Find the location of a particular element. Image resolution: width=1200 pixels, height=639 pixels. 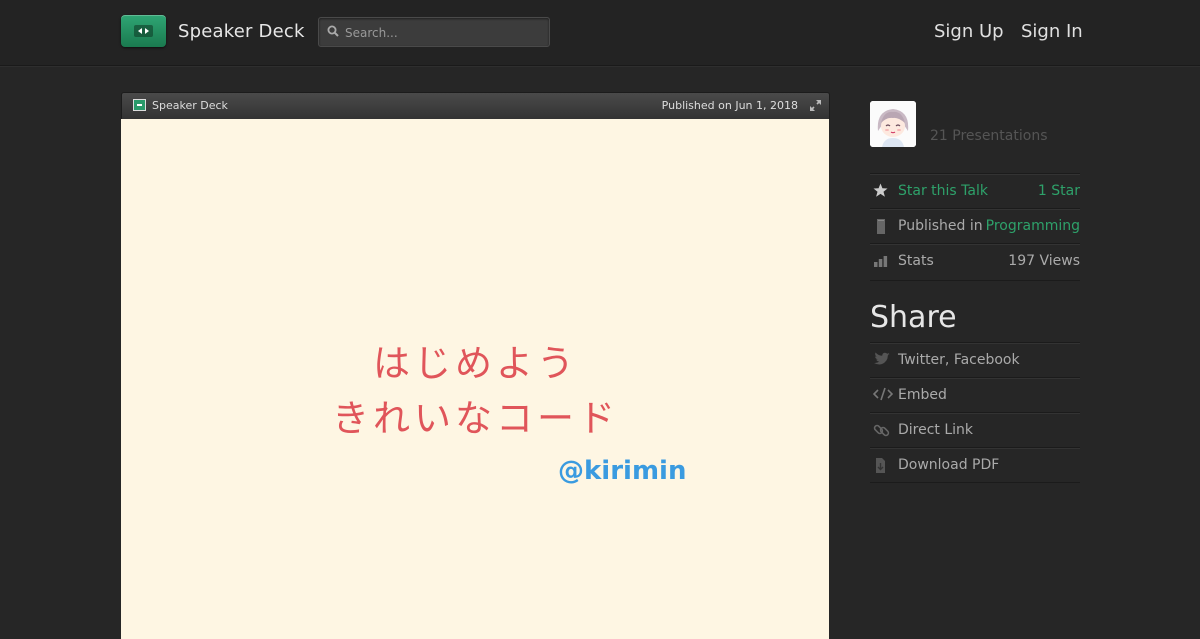

share-heading: Share is located at coordinates (913, 317).